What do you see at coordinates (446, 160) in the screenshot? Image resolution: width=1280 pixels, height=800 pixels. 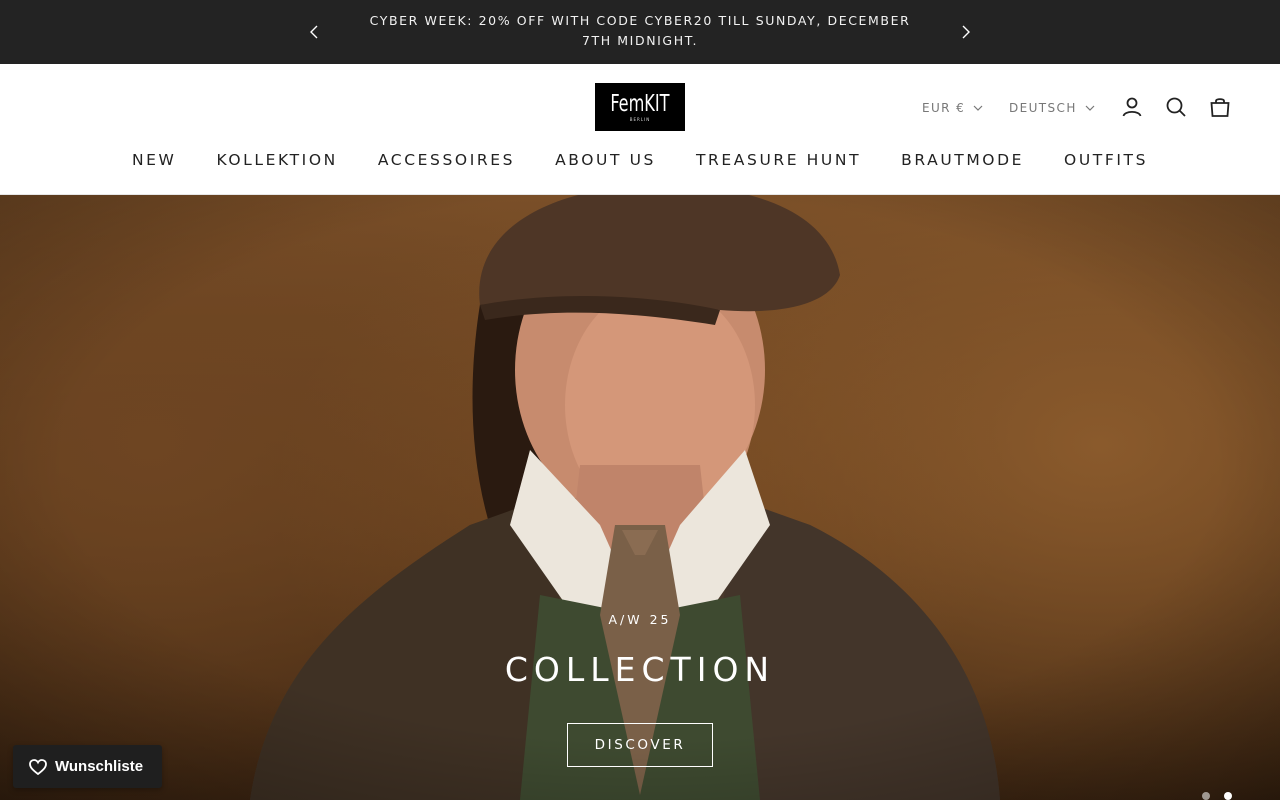 I see `nav-item-accessoires: ACCESSOIRES` at bounding box center [446, 160].